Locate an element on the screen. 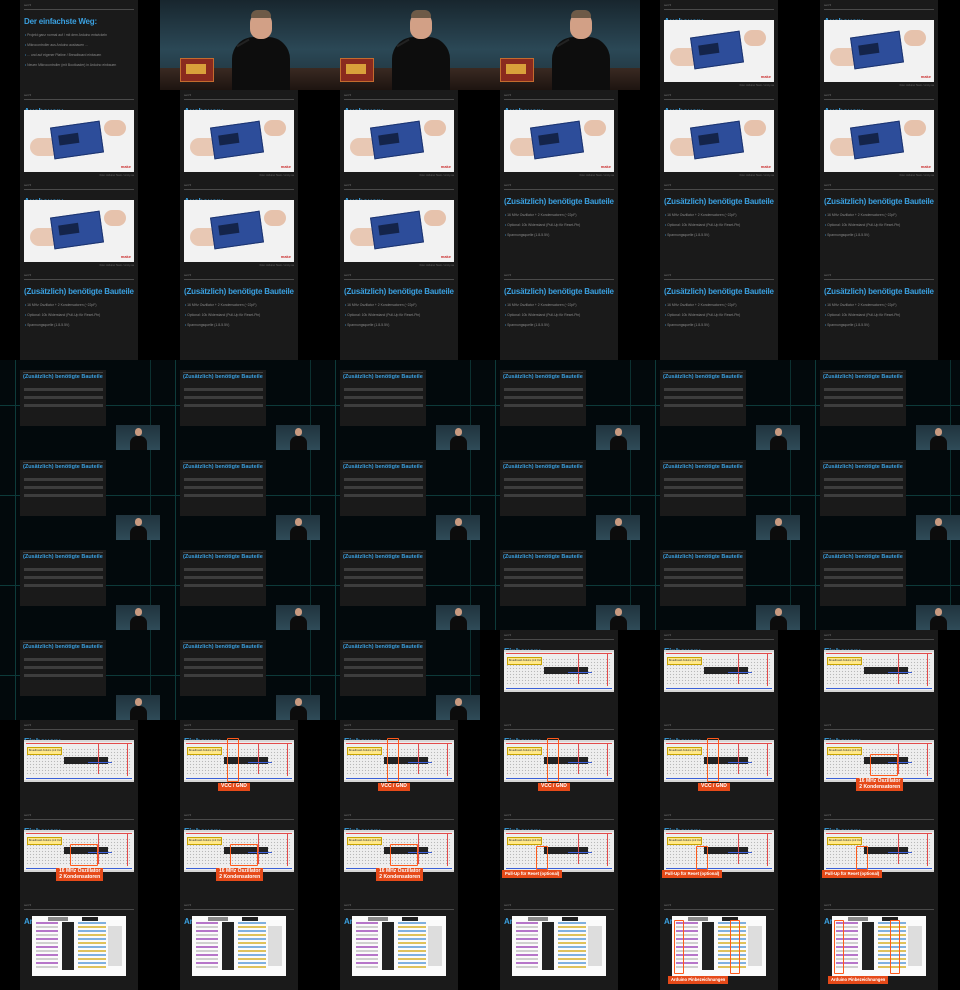  breadboard-label: Breadboard Arduino (mit Oszillator) is located at coordinates (844, 661).